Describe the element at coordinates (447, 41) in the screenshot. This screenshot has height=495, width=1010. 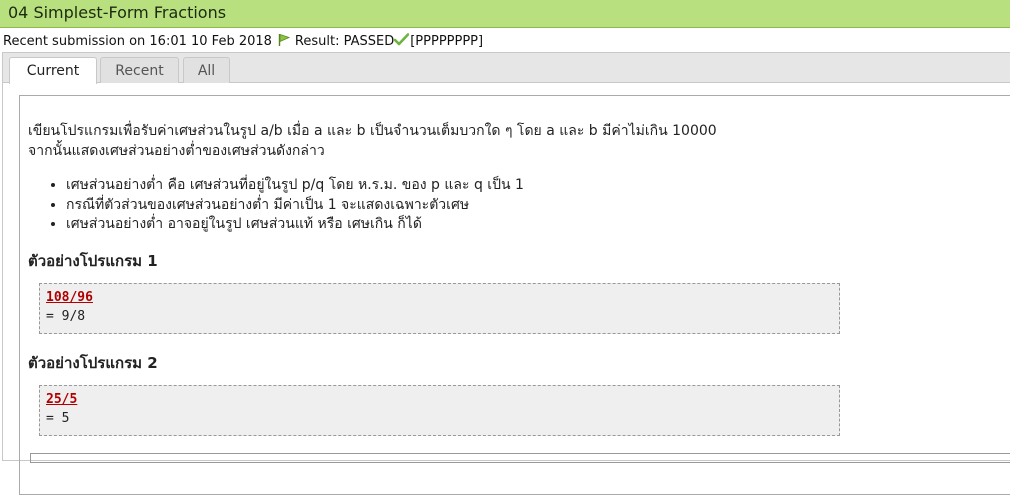
I see `result-code: [PPPPPPPP]` at that location.